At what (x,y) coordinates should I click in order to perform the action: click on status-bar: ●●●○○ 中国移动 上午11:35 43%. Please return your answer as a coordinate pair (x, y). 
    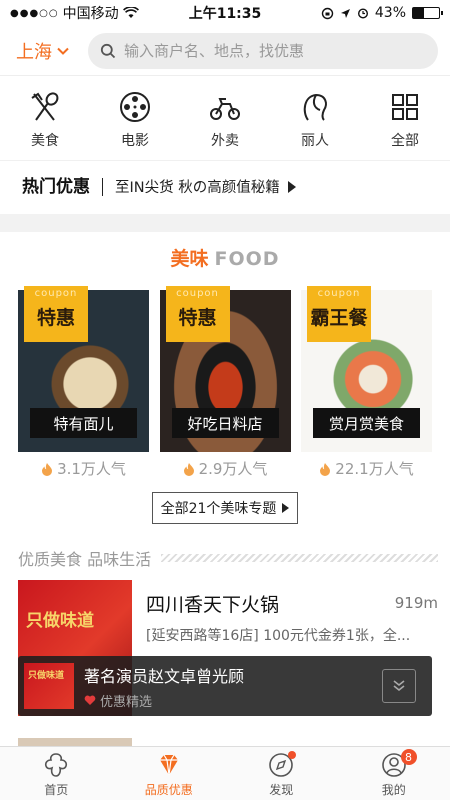
    Looking at the image, I should click on (225, 13).